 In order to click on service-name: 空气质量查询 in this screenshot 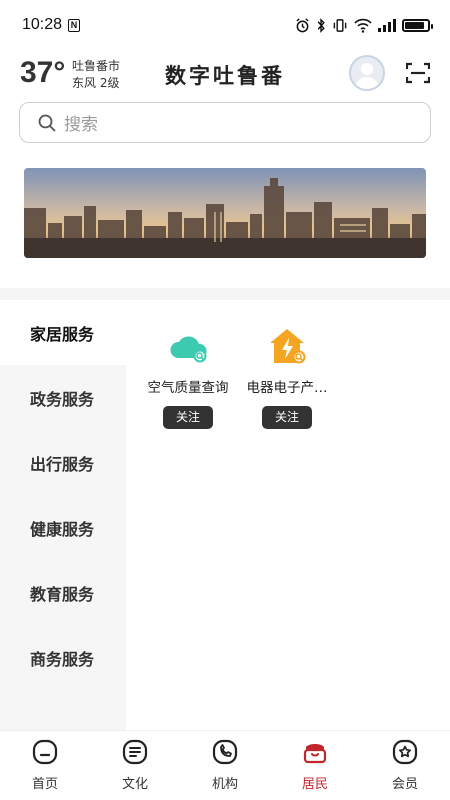, I will do `click(188, 388)`.